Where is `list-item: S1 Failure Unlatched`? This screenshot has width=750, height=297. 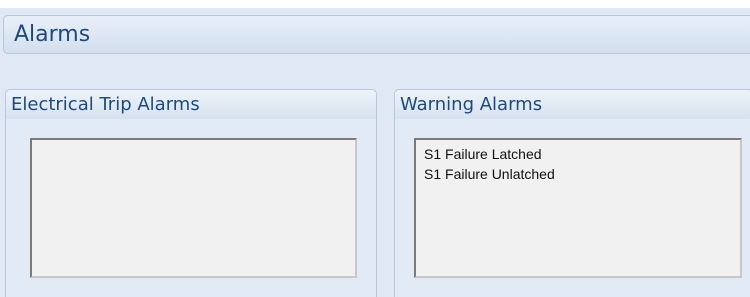 list-item: S1 Failure Unlatched is located at coordinates (578, 174).